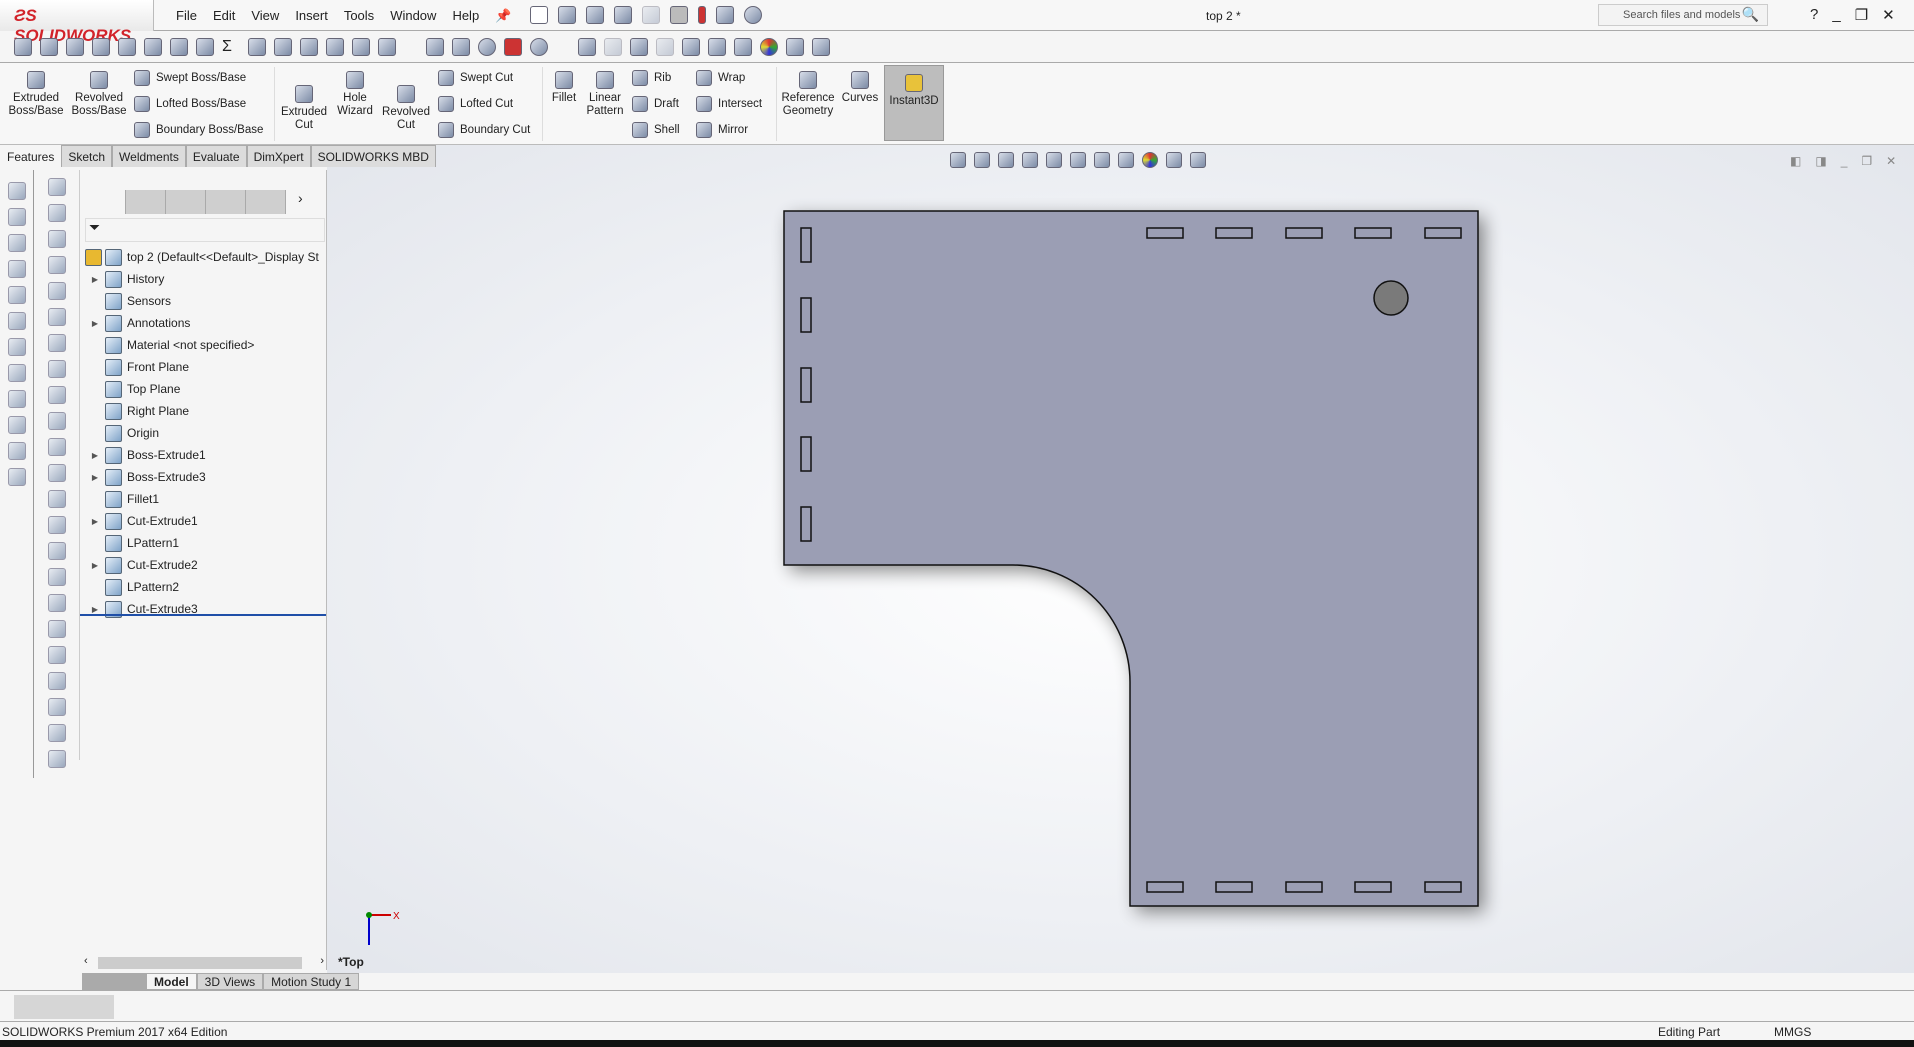 The image size is (1914, 1047). What do you see at coordinates (17, 373) in the screenshot?
I see `select-icon` at bounding box center [17, 373].